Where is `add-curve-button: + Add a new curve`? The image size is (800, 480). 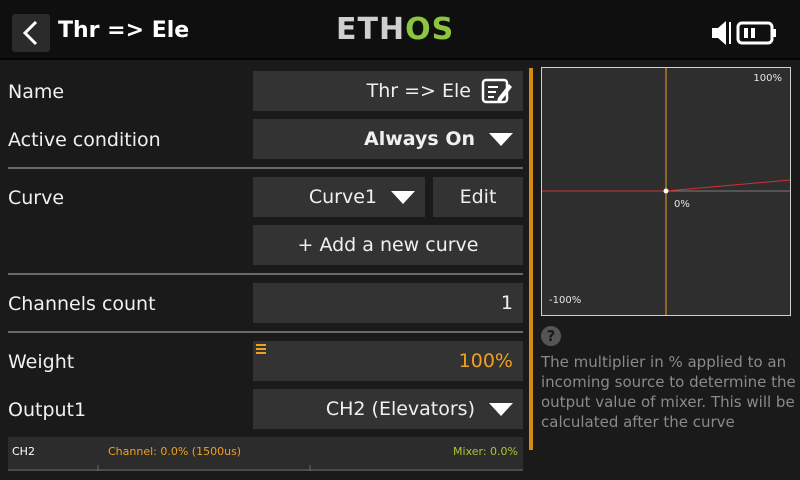 add-curve-button: + Add a new curve is located at coordinates (388, 245).